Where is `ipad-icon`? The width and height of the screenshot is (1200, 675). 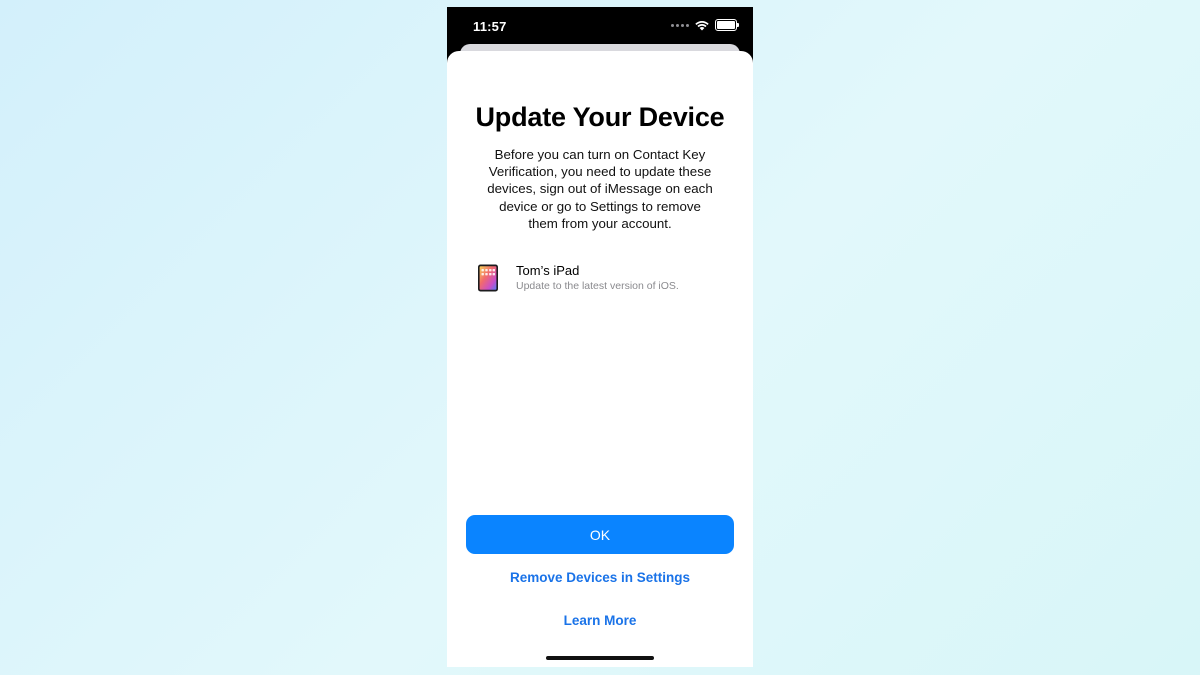 ipad-icon is located at coordinates (488, 278).